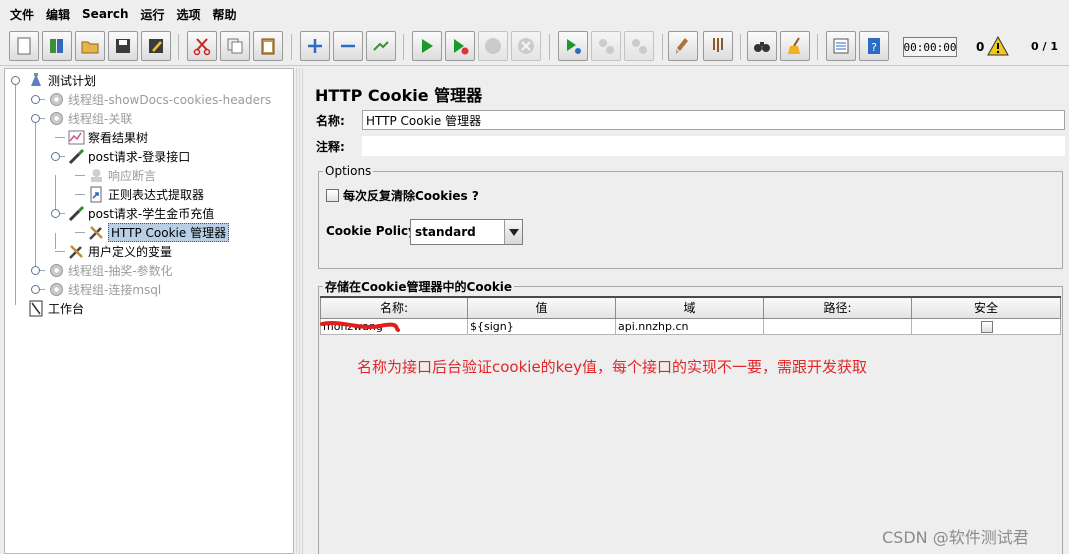  I want to click on cookie-secure-cell, so click(986, 326).